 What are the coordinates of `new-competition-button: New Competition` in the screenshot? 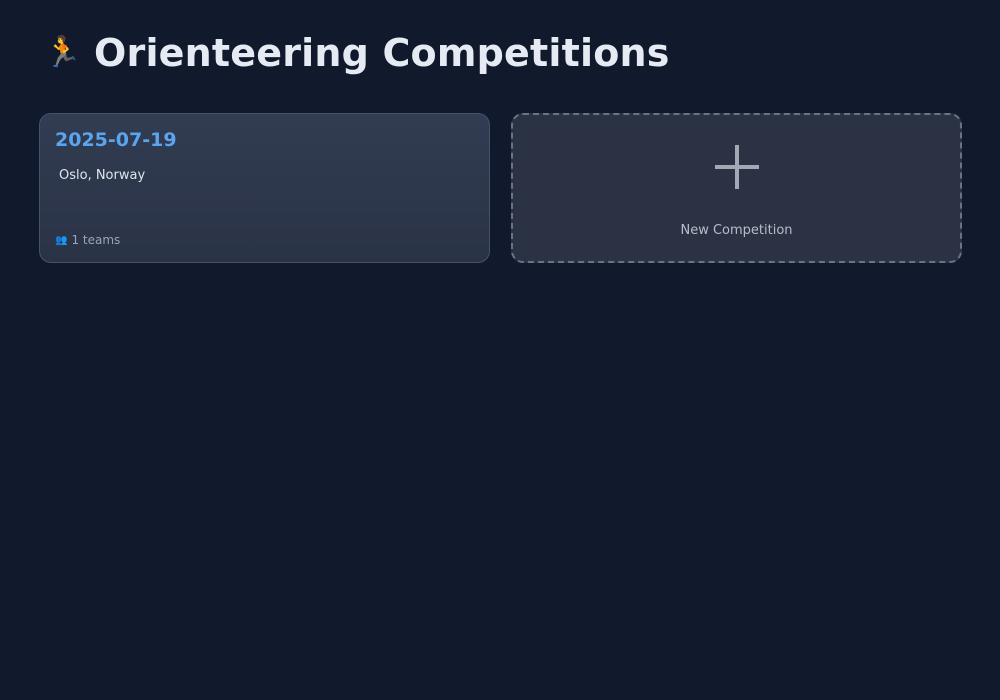 It's located at (736, 188).